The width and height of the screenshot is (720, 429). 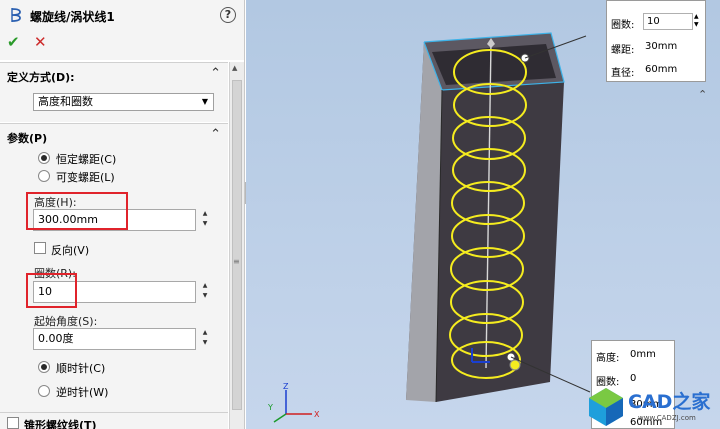 I want to click on view-orientation-triad: Z X Y, so click(x=293, y=402).